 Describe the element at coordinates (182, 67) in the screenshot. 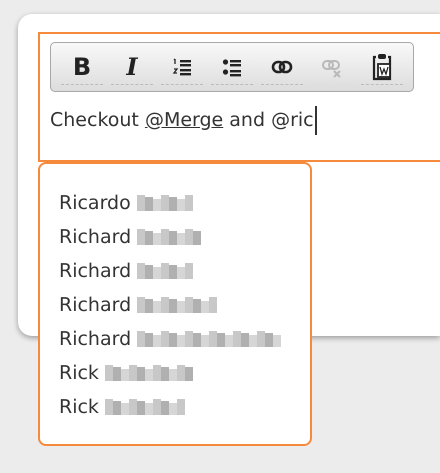

I see `numbered-list-icon` at that location.